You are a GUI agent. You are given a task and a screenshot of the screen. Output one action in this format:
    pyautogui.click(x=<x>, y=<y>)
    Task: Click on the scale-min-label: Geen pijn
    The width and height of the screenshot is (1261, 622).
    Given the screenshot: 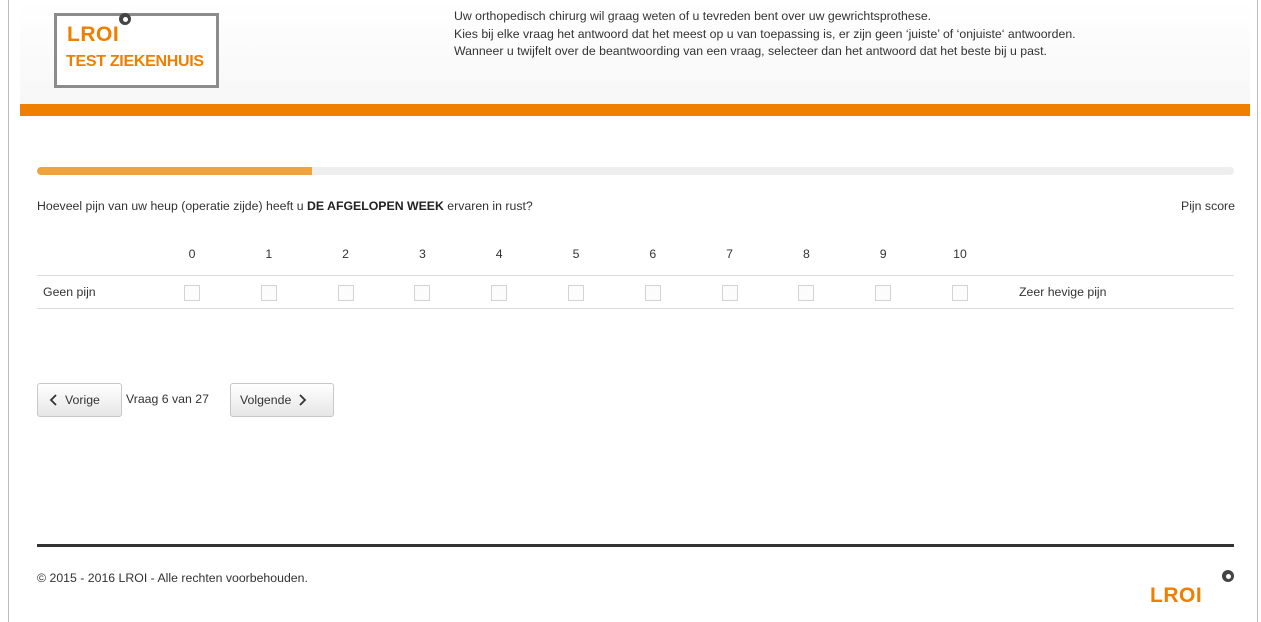 What is the action you would take?
    pyautogui.click(x=69, y=292)
    